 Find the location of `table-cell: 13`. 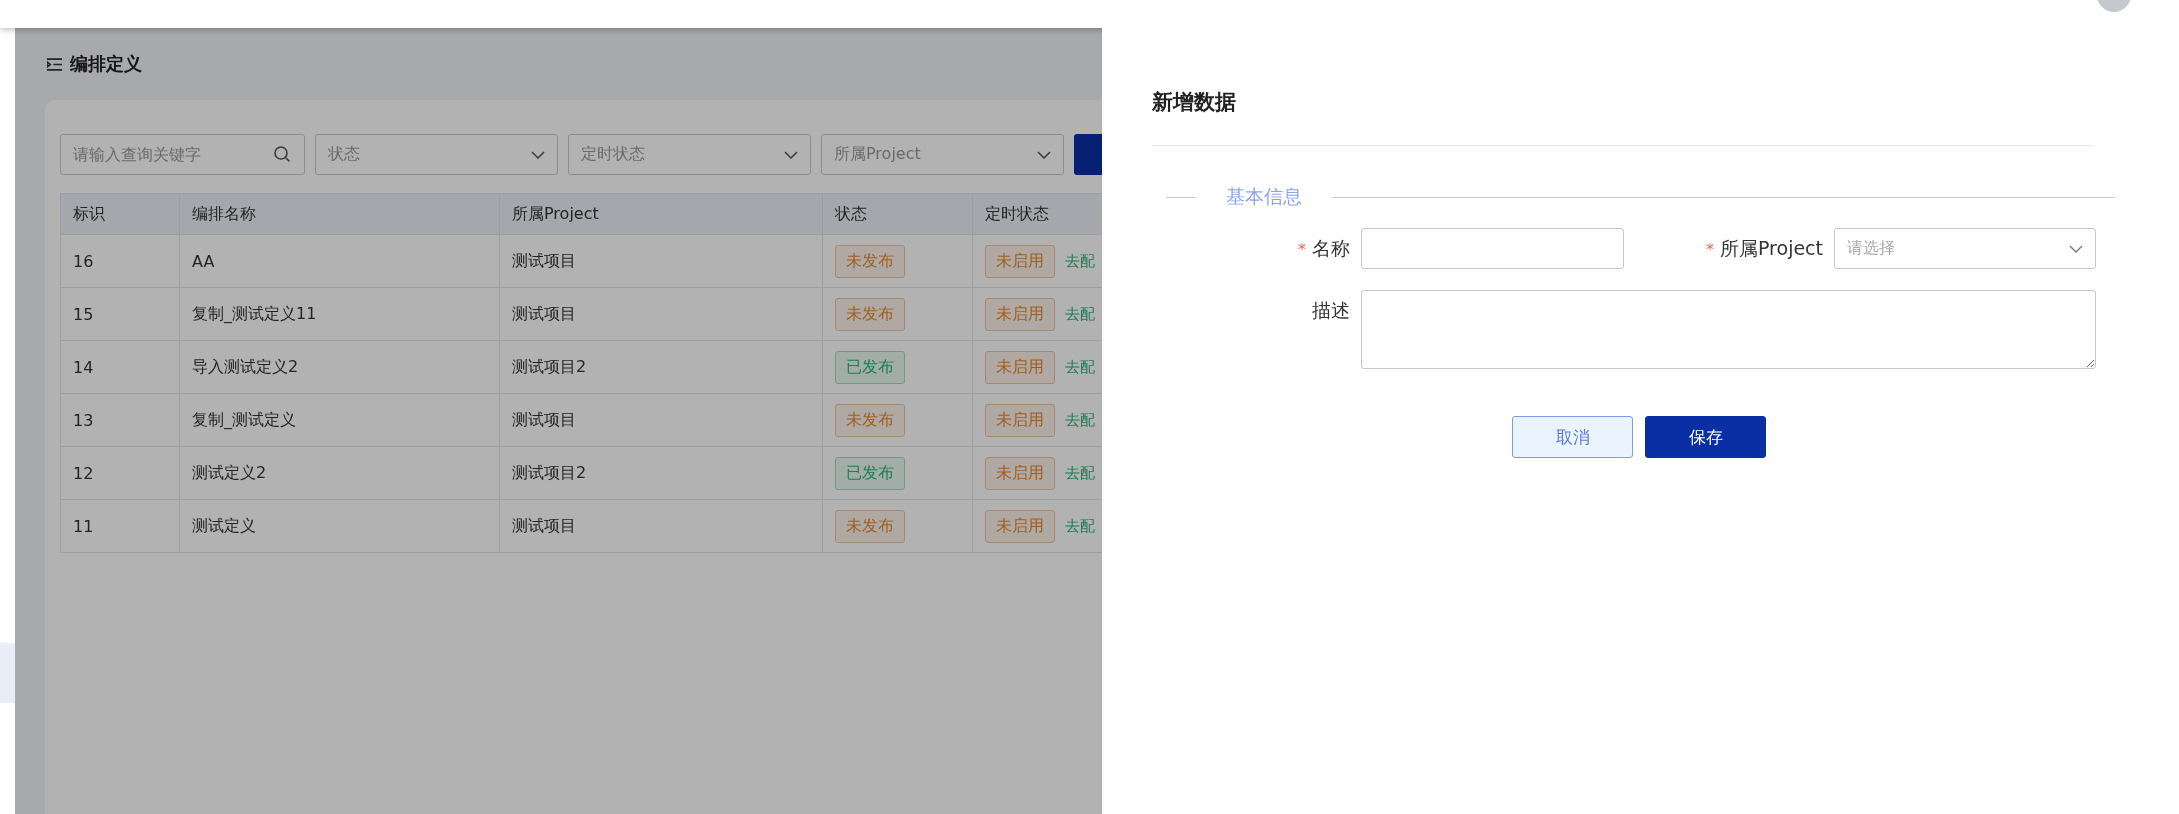

table-cell: 13 is located at coordinates (120, 420).